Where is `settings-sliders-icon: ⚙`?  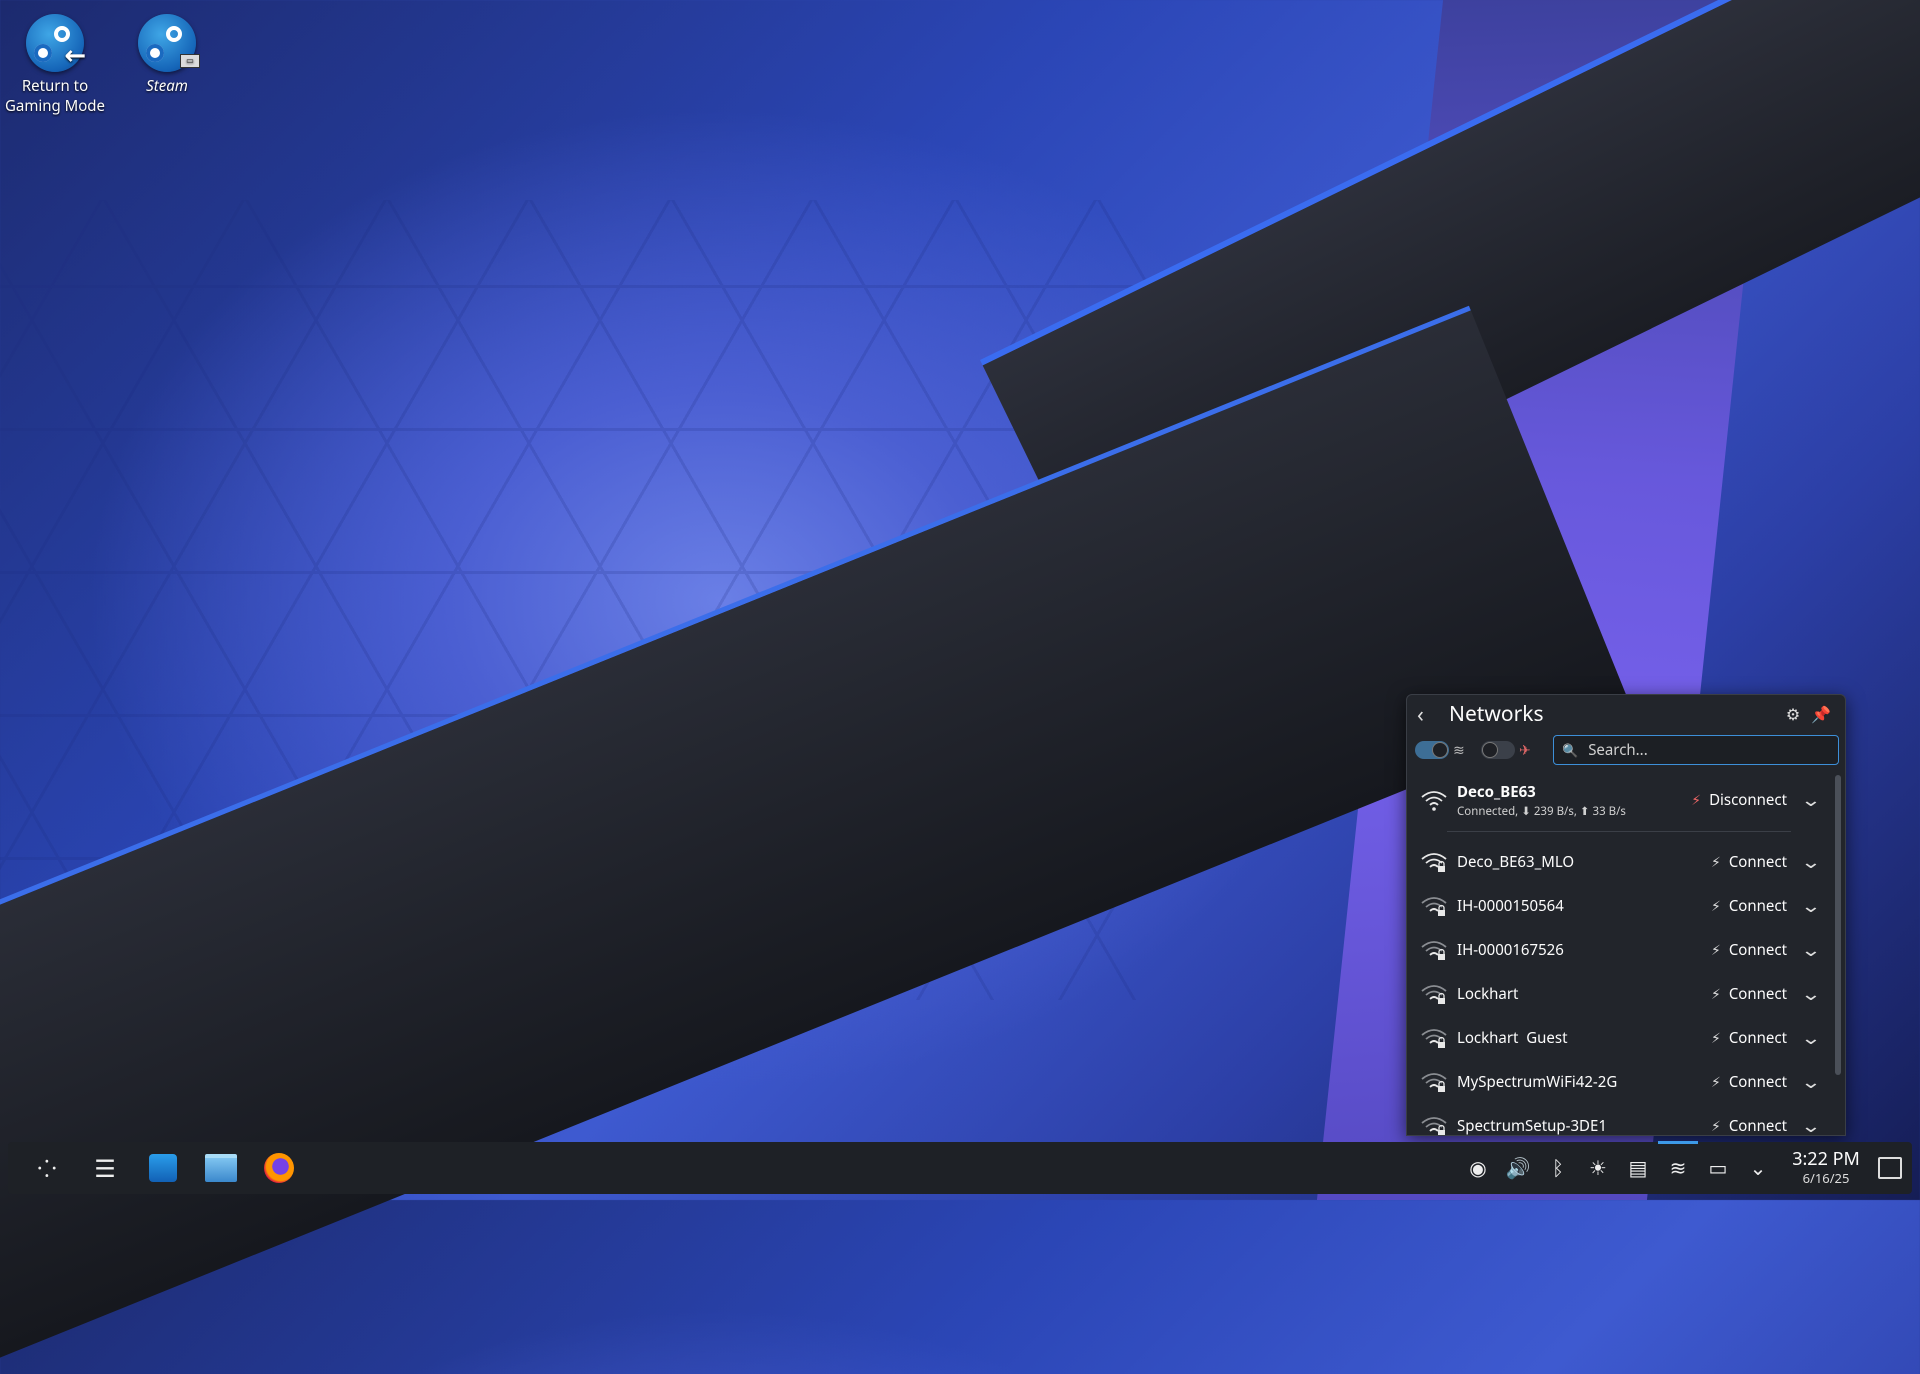 settings-sliders-icon: ⚙ is located at coordinates (1793, 714).